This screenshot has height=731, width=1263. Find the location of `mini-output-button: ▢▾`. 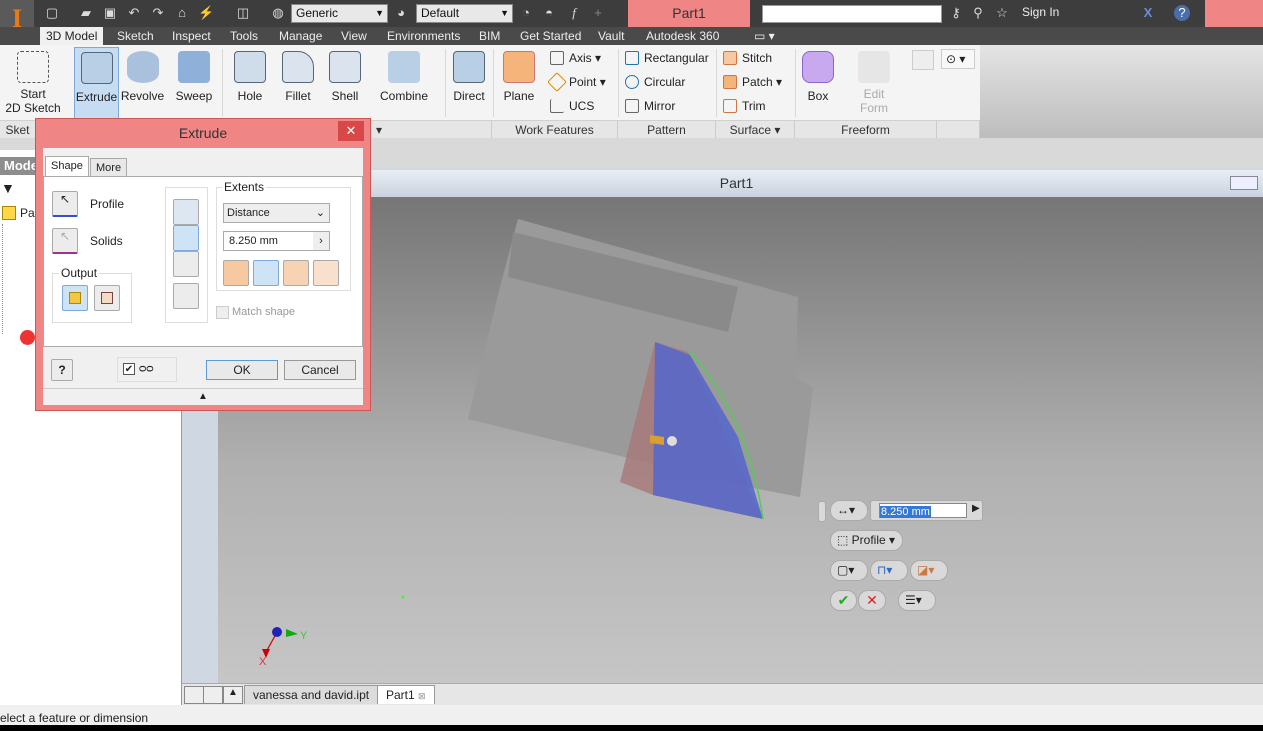

mini-output-button: ▢▾ is located at coordinates (849, 570).